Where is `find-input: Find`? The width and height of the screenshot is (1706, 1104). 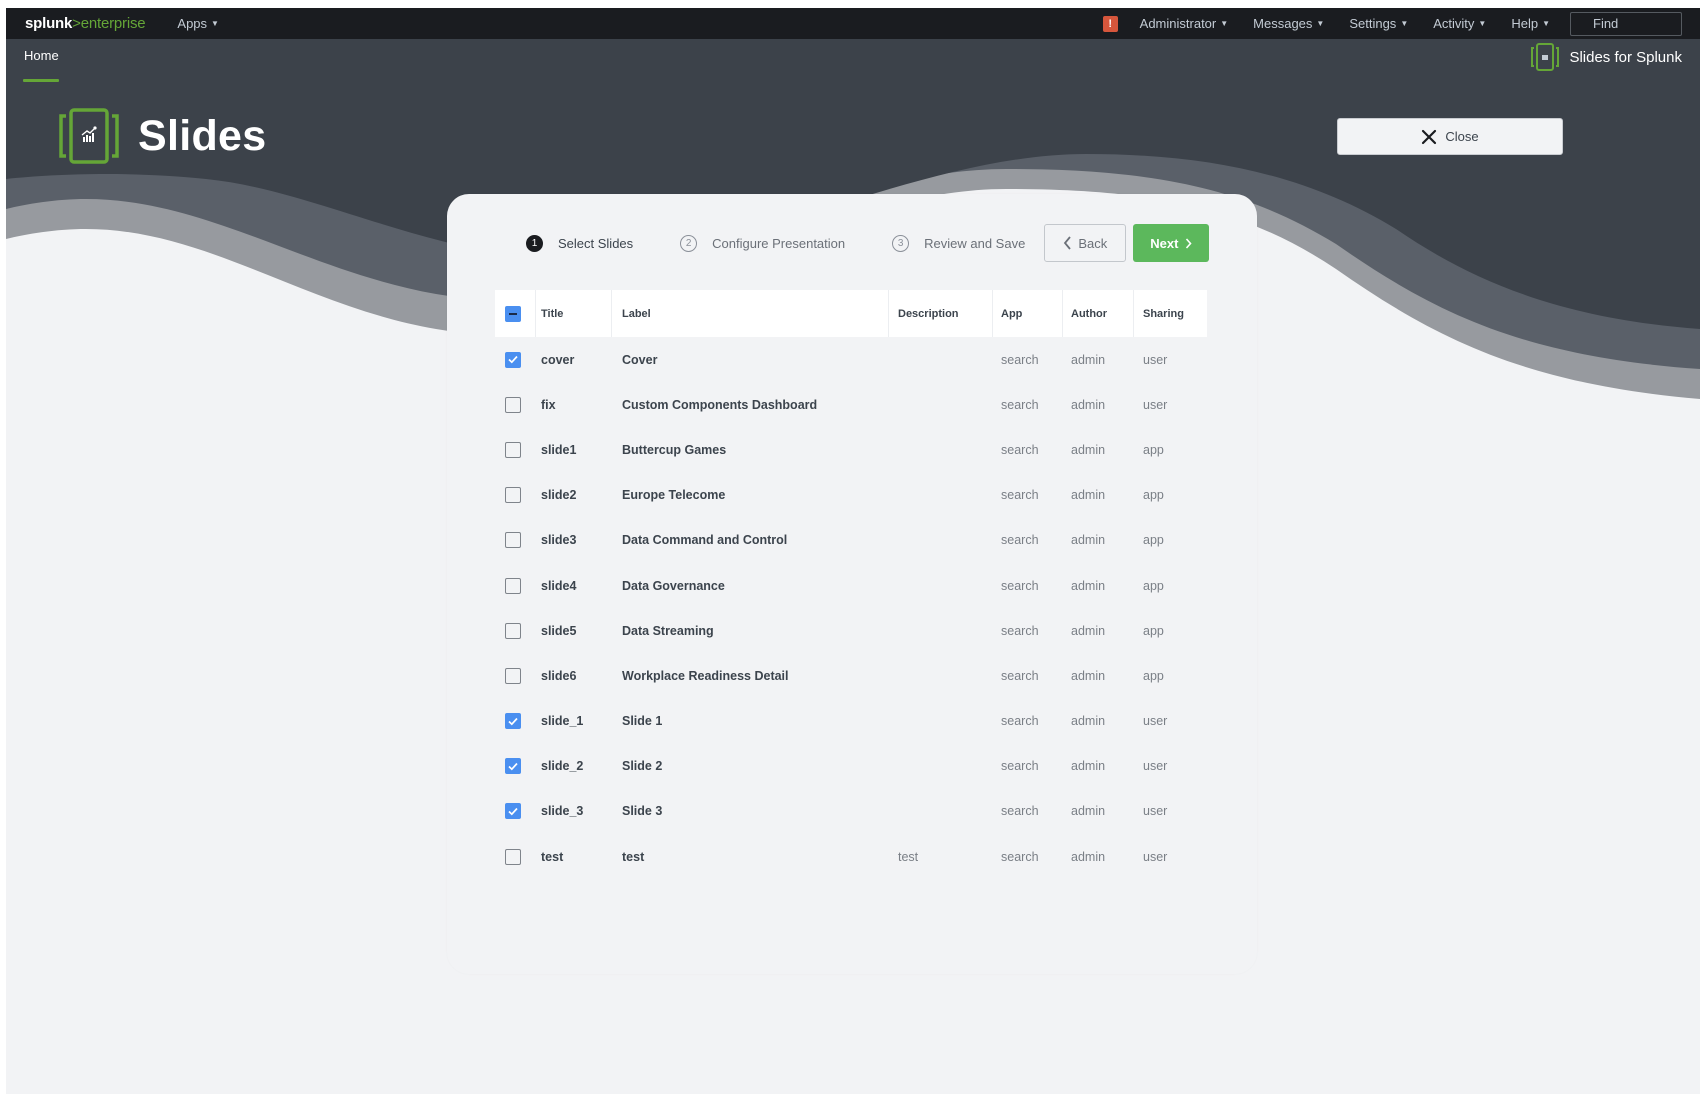
find-input: Find is located at coordinates (1626, 23).